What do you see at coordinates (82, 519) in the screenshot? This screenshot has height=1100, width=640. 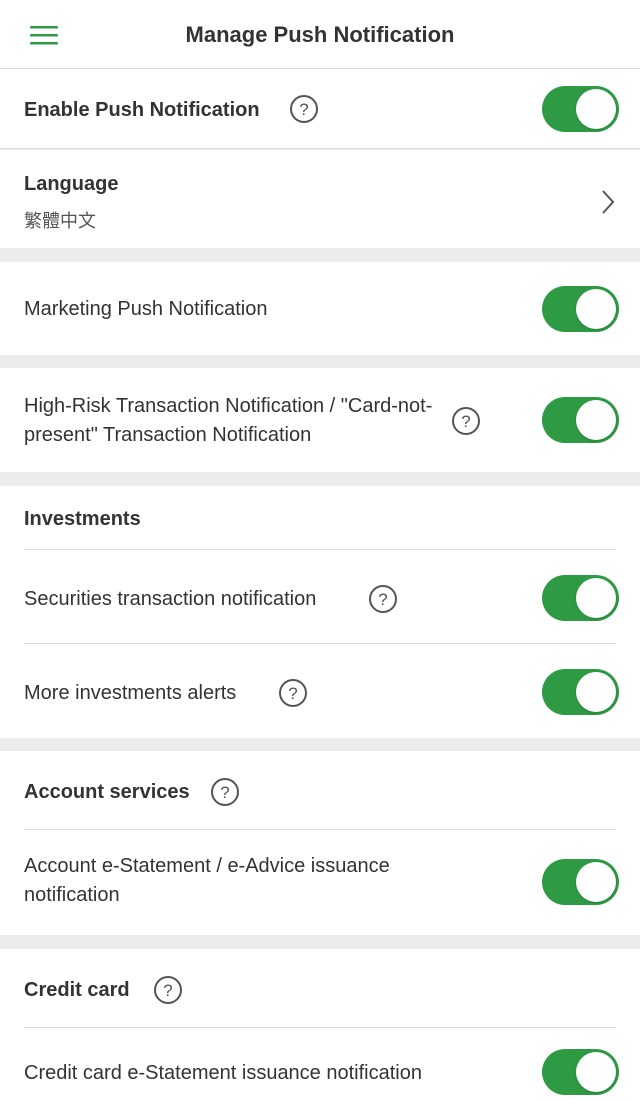 I see `investments-title: Investments` at bounding box center [82, 519].